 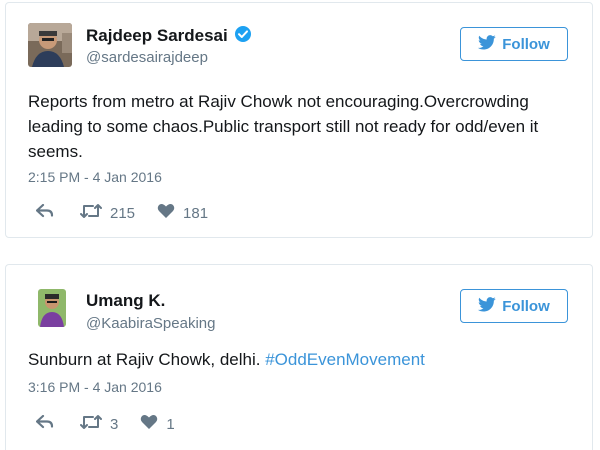 What do you see at coordinates (345, 359) in the screenshot?
I see `hashtag-link: #OddEvenMovement` at bounding box center [345, 359].